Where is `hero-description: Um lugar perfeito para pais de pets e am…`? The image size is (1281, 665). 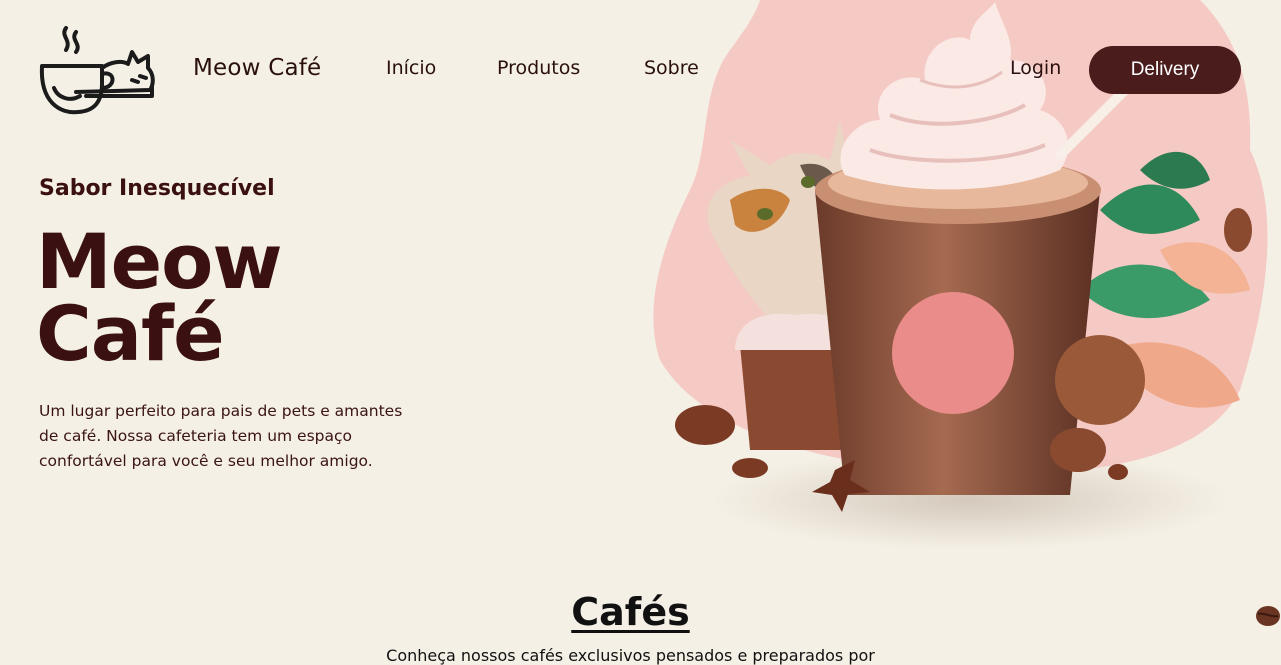
hero-description: Um lugar perfeito para pais de pets e am… is located at coordinates (221, 436).